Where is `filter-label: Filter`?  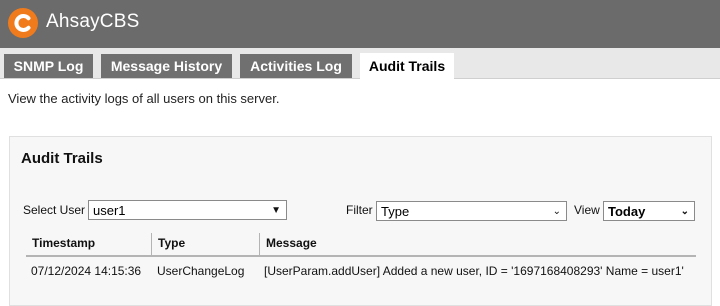 filter-label: Filter is located at coordinates (359, 210).